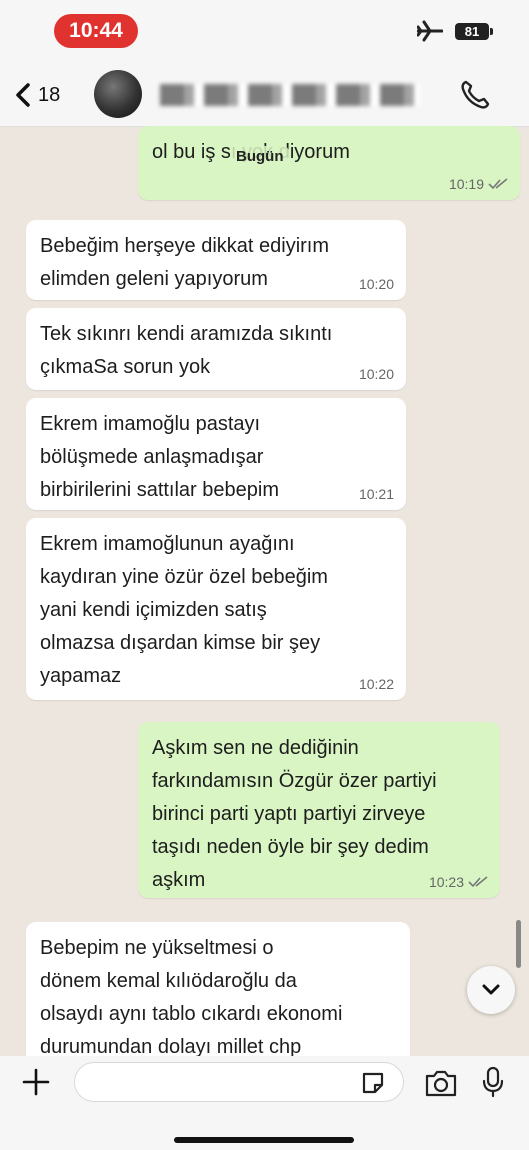 The height and width of the screenshot is (1150, 529). Describe the element at coordinates (23, 95) in the screenshot. I see `back-icon` at that location.